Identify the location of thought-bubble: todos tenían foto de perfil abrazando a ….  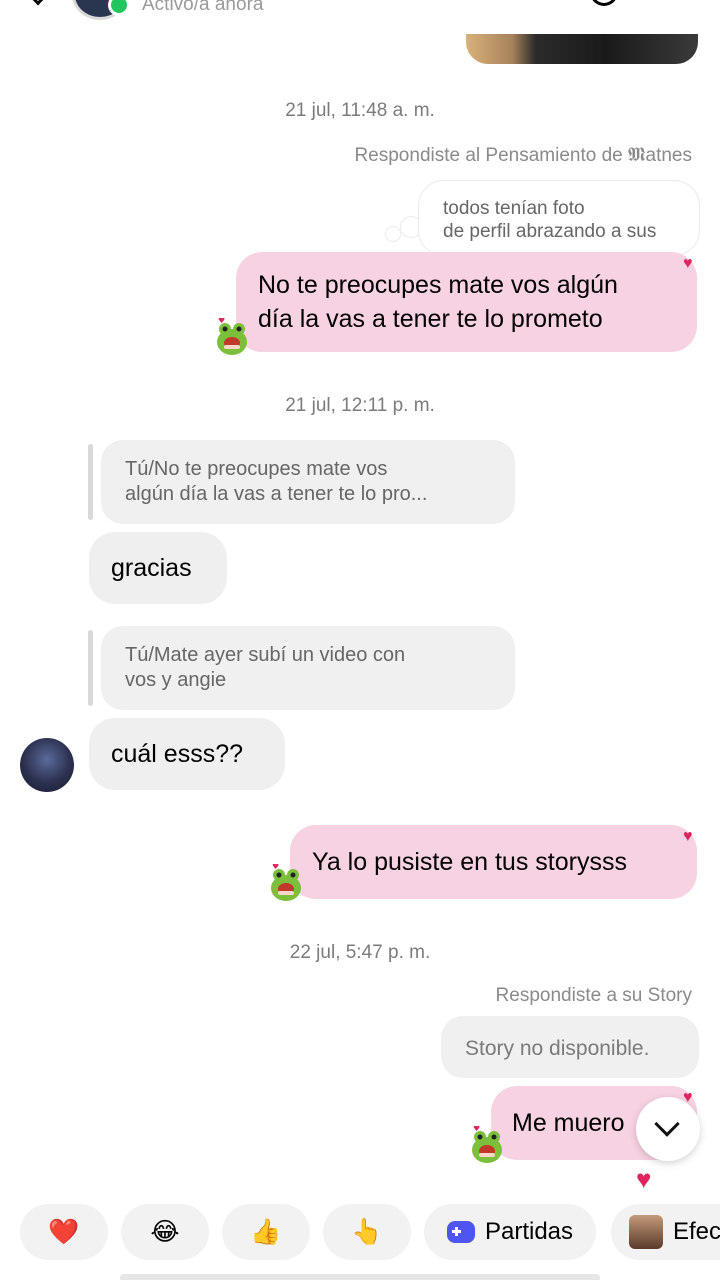
(559, 218).